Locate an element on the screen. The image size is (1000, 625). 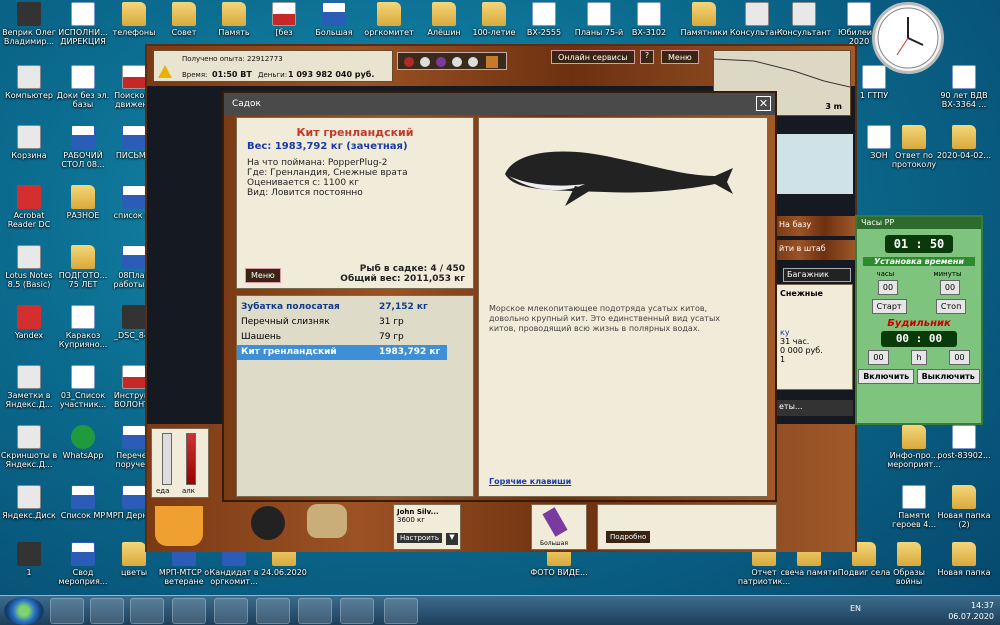
list-item: Шашень 79 гр is located at coordinates (342, 337).